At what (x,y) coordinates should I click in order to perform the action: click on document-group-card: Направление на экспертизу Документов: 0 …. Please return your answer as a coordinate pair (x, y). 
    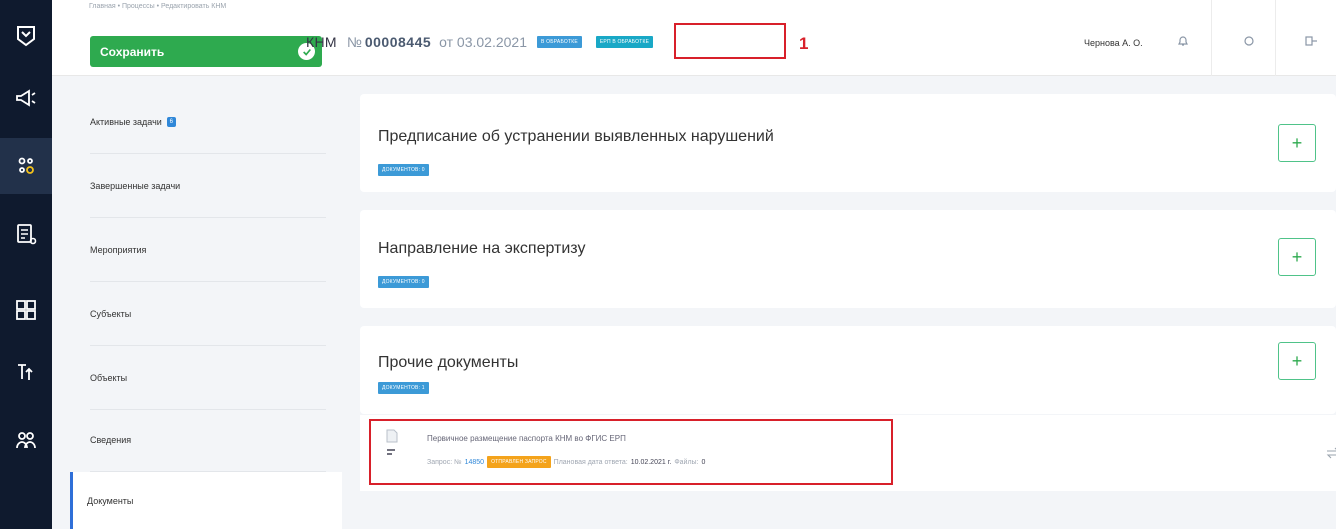
    Looking at the image, I should click on (848, 259).